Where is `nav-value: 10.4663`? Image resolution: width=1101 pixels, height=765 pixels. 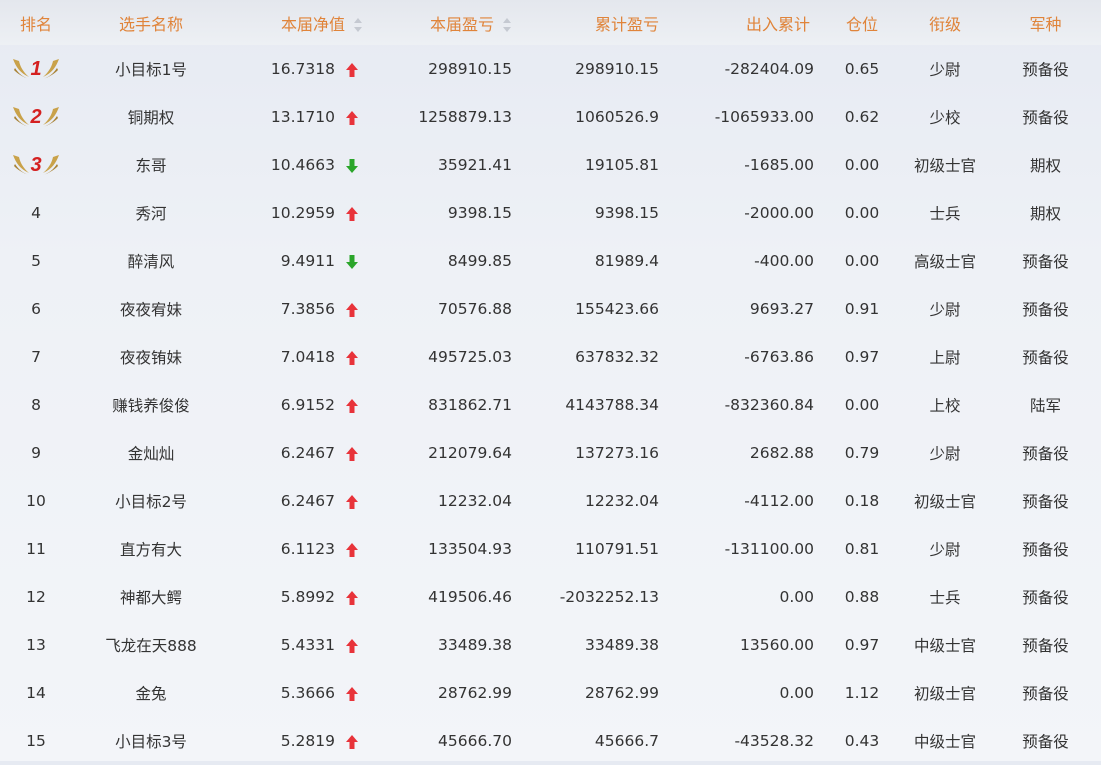
nav-value: 10.4663 is located at coordinates (302, 165).